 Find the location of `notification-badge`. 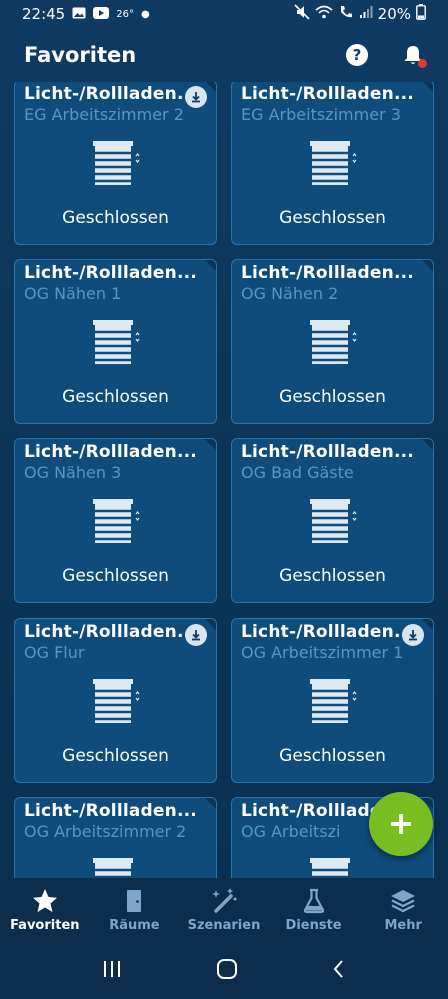

notification-badge is located at coordinates (422, 63).